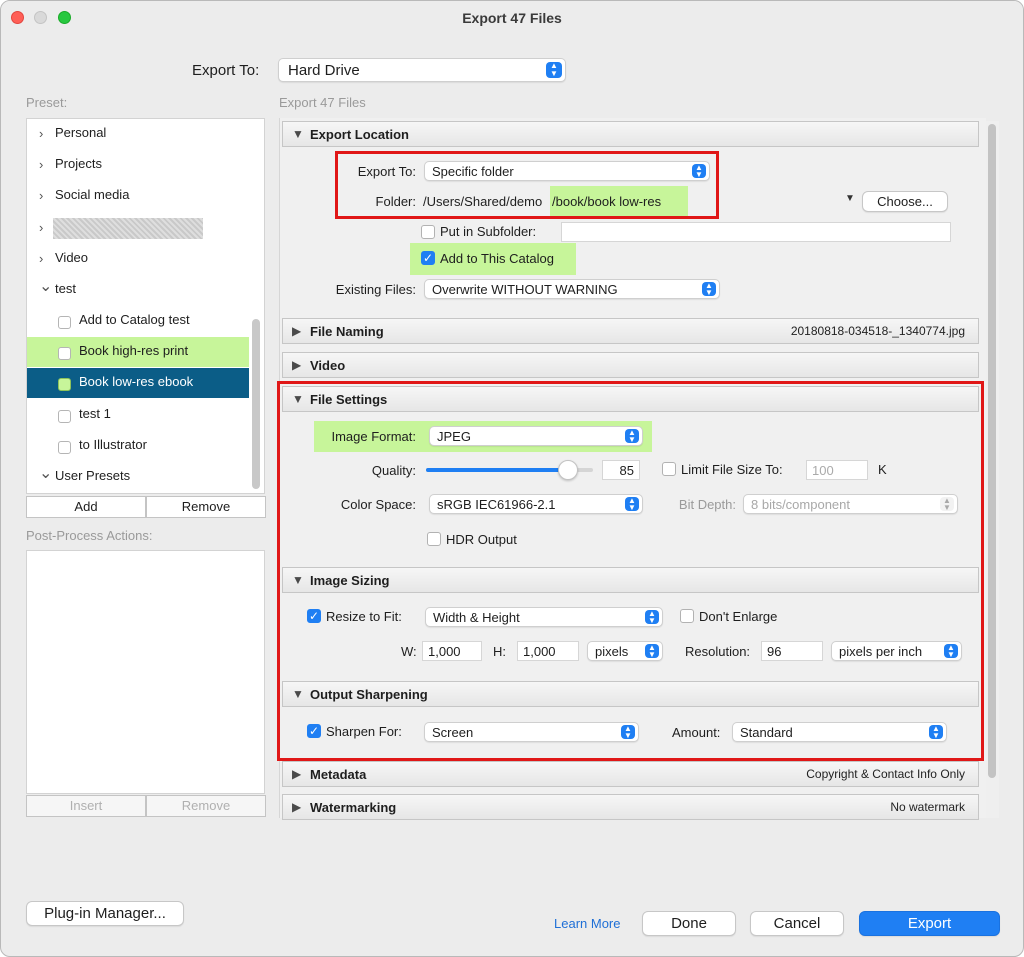 This screenshot has height=957, width=1024. What do you see at coordinates (525, 289) in the screenshot?
I see `existing-files-value: Overwrite WITHOUT WARNING` at bounding box center [525, 289].